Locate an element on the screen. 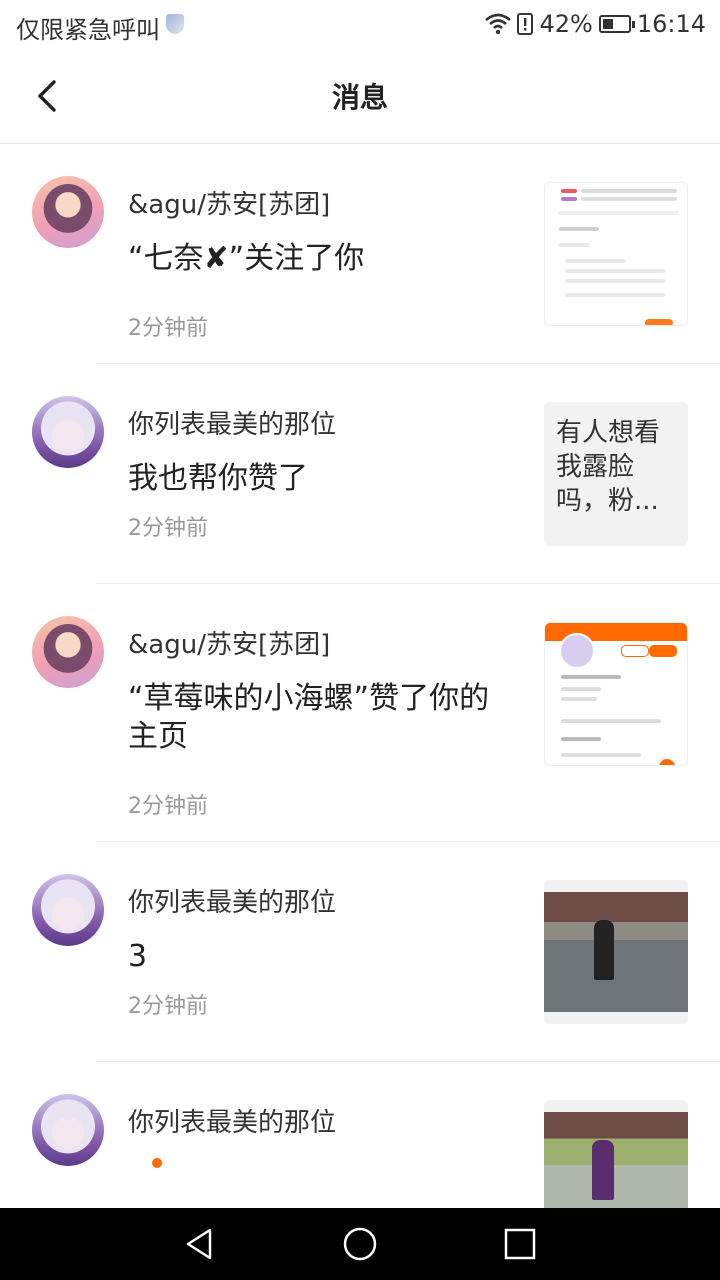 This screenshot has width=720, height=1280. carrier-text: 仅限紧急呼叫 is located at coordinates (88, 30).